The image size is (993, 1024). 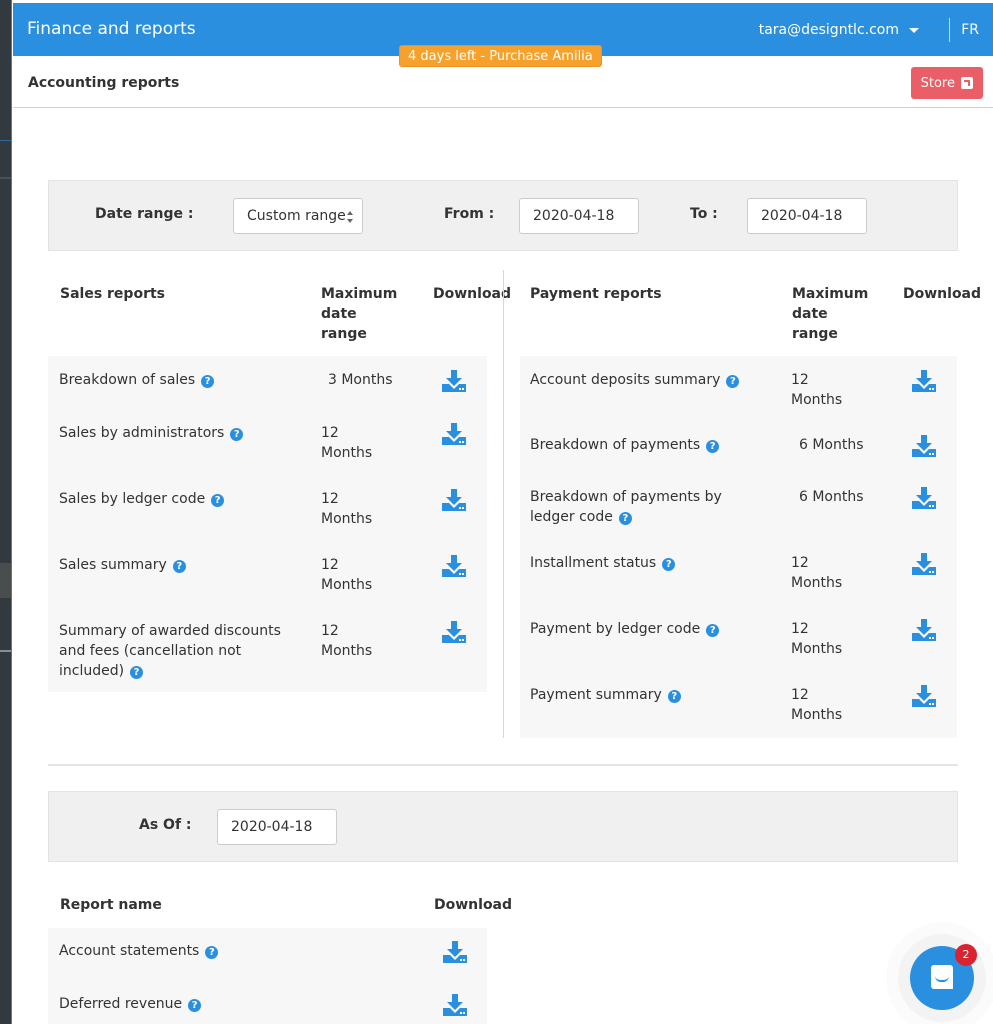 I want to click on user-email: tara@designtlc.com, so click(x=828, y=30).